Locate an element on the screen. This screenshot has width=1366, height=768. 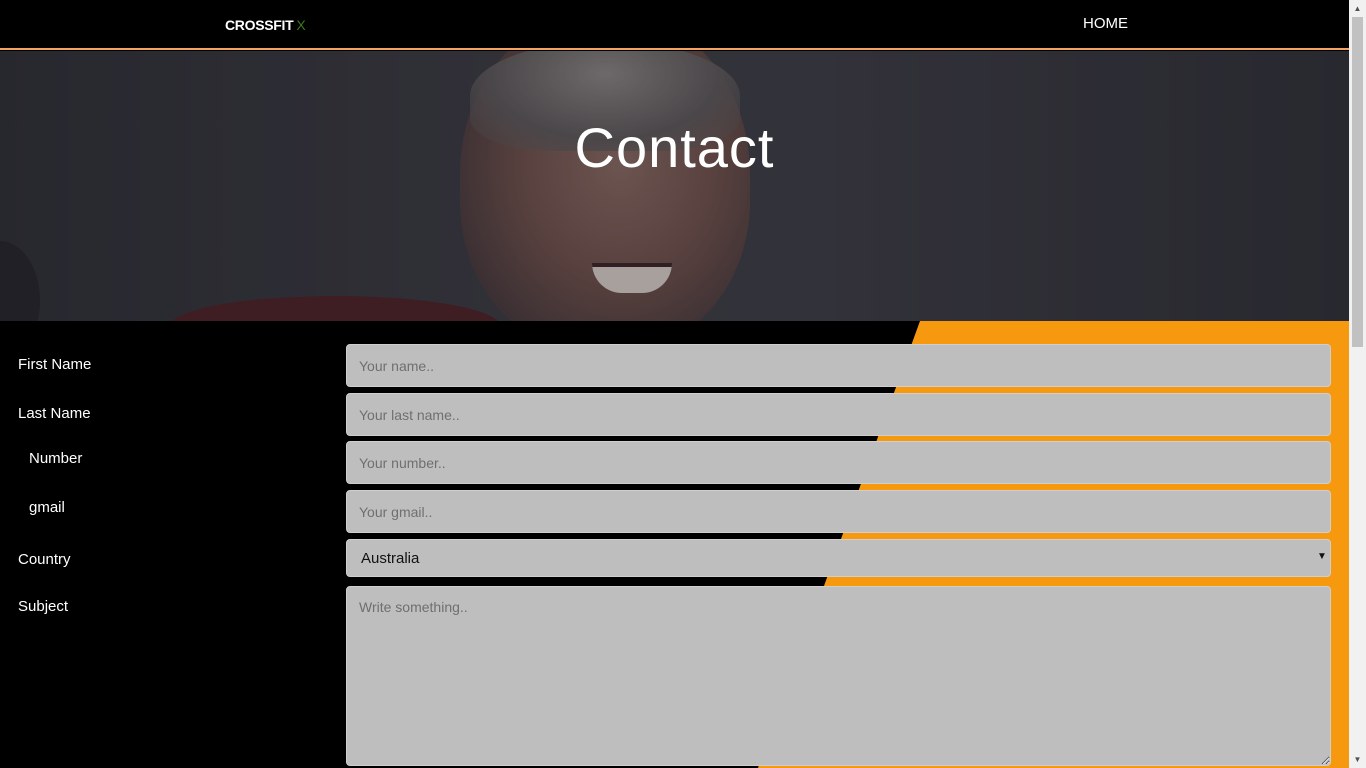
nav-home-link: HOME is located at coordinates (1105, 23).